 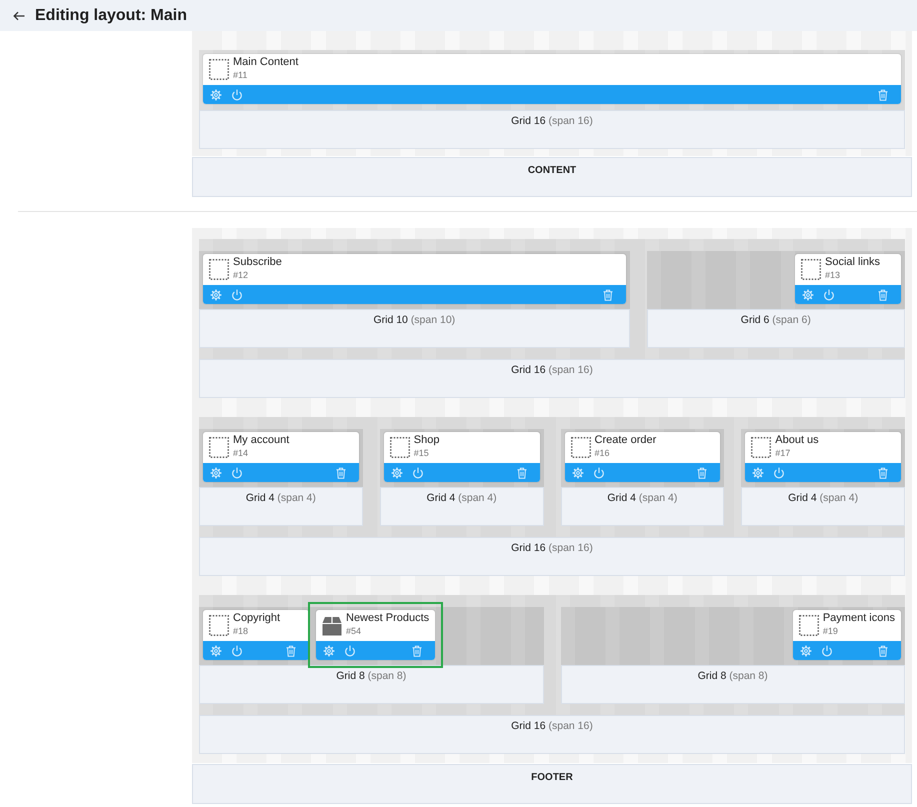 I want to click on block-name: Subscribe, so click(x=257, y=262).